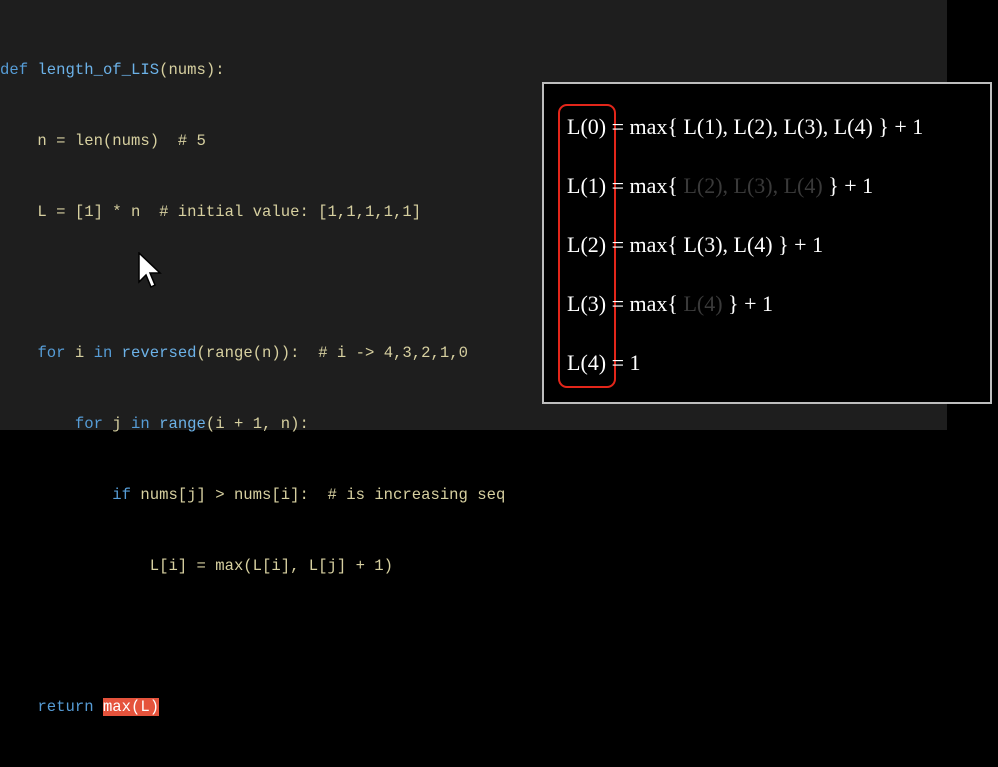 This screenshot has width=998, height=767. What do you see at coordinates (211, 211) in the screenshot?
I see `code-line-3: L = [1] * n # initial value: [1,1,1,1,1]` at bounding box center [211, 211].